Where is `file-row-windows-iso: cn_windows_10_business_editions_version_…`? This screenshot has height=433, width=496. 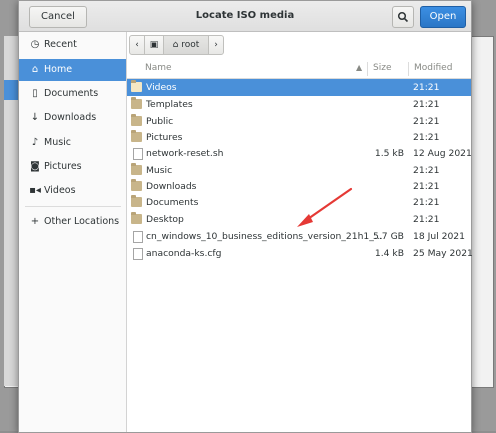 file-row-windows-iso: cn_windows_10_business_editions_version_… is located at coordinates (299, 236).